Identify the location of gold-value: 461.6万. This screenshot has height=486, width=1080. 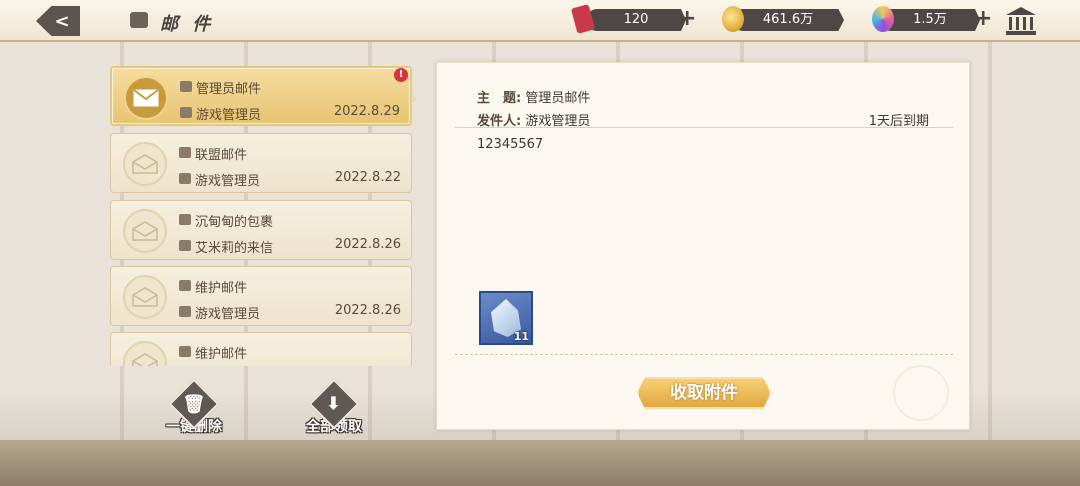
(788, 19).